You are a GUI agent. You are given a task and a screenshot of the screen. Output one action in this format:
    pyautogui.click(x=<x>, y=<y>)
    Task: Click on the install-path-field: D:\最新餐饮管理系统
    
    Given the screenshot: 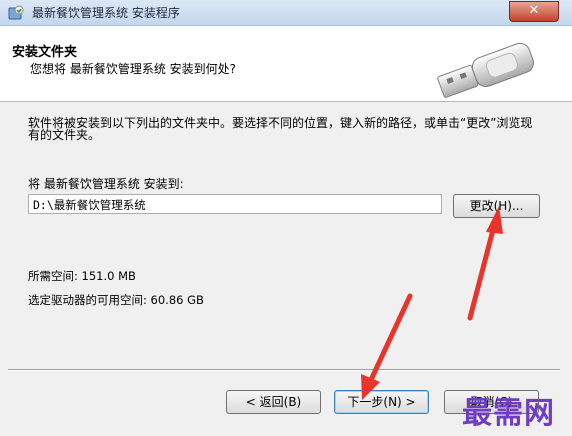 What is the action you would take?
    pyautogui.click(x=235, y=204)
    